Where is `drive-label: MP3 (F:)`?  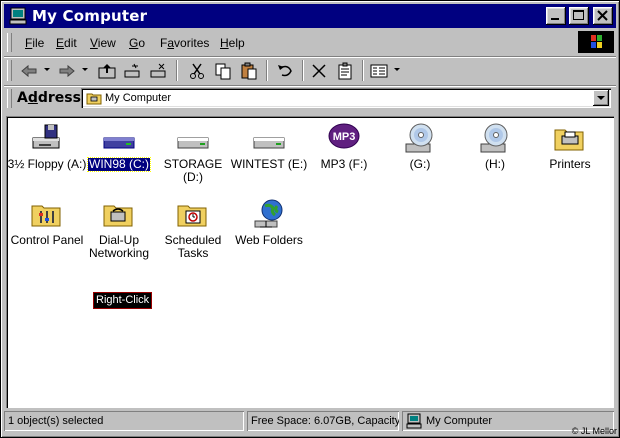
drive-label: MP3 (F:) is located at coordinates (344, 164).